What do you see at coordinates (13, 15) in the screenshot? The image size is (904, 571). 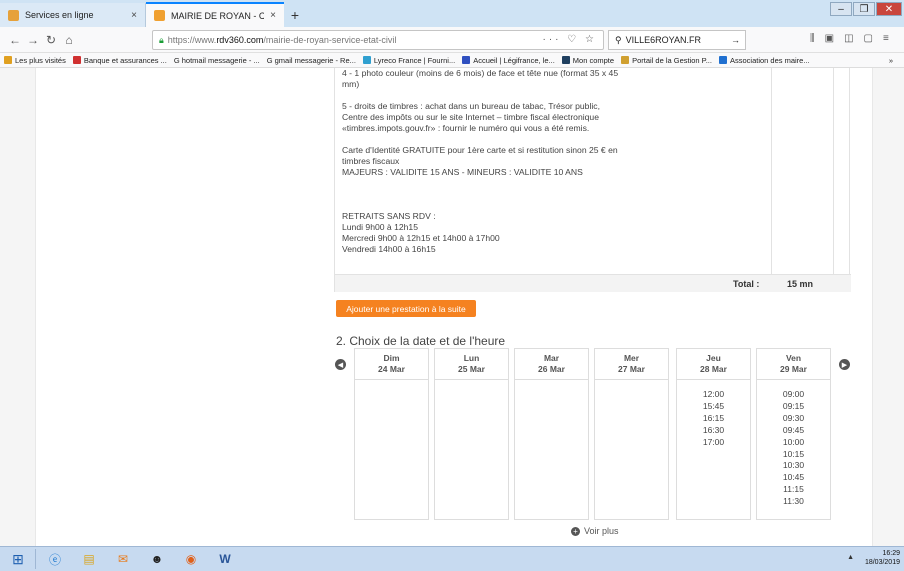 I see `site-favicon-icon` at bounding box center [13, 15].